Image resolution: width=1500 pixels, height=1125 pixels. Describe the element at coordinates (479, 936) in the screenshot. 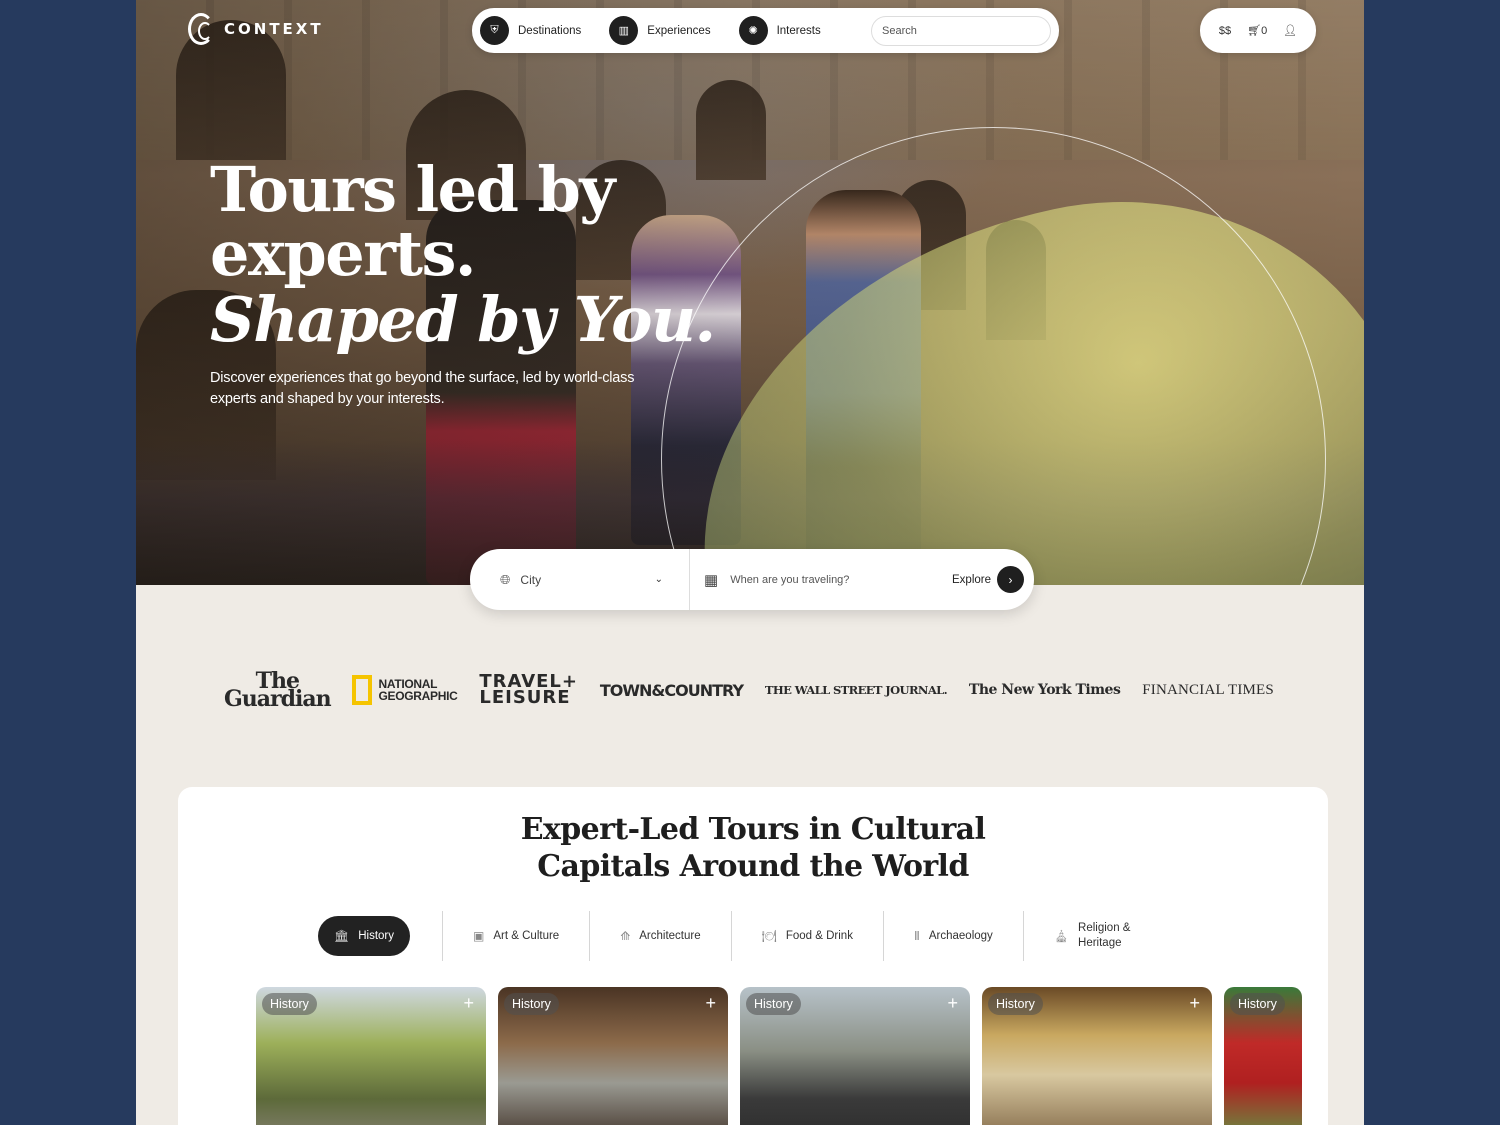

I see `art-icon: ▣` at that location.